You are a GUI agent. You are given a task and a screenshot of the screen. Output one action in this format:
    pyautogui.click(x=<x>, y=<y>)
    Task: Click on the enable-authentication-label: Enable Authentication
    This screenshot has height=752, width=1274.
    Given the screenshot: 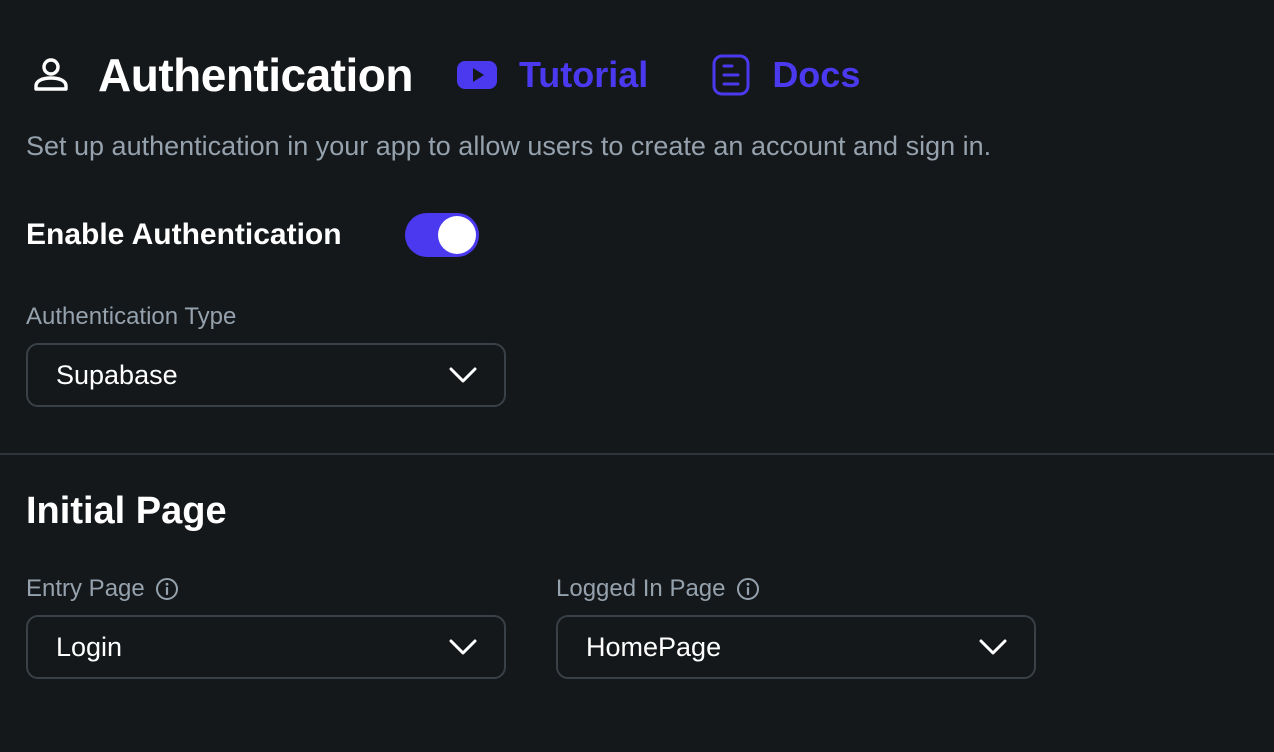 What is the action you would take?
    pyautogui.click(x=184, y=234)
    